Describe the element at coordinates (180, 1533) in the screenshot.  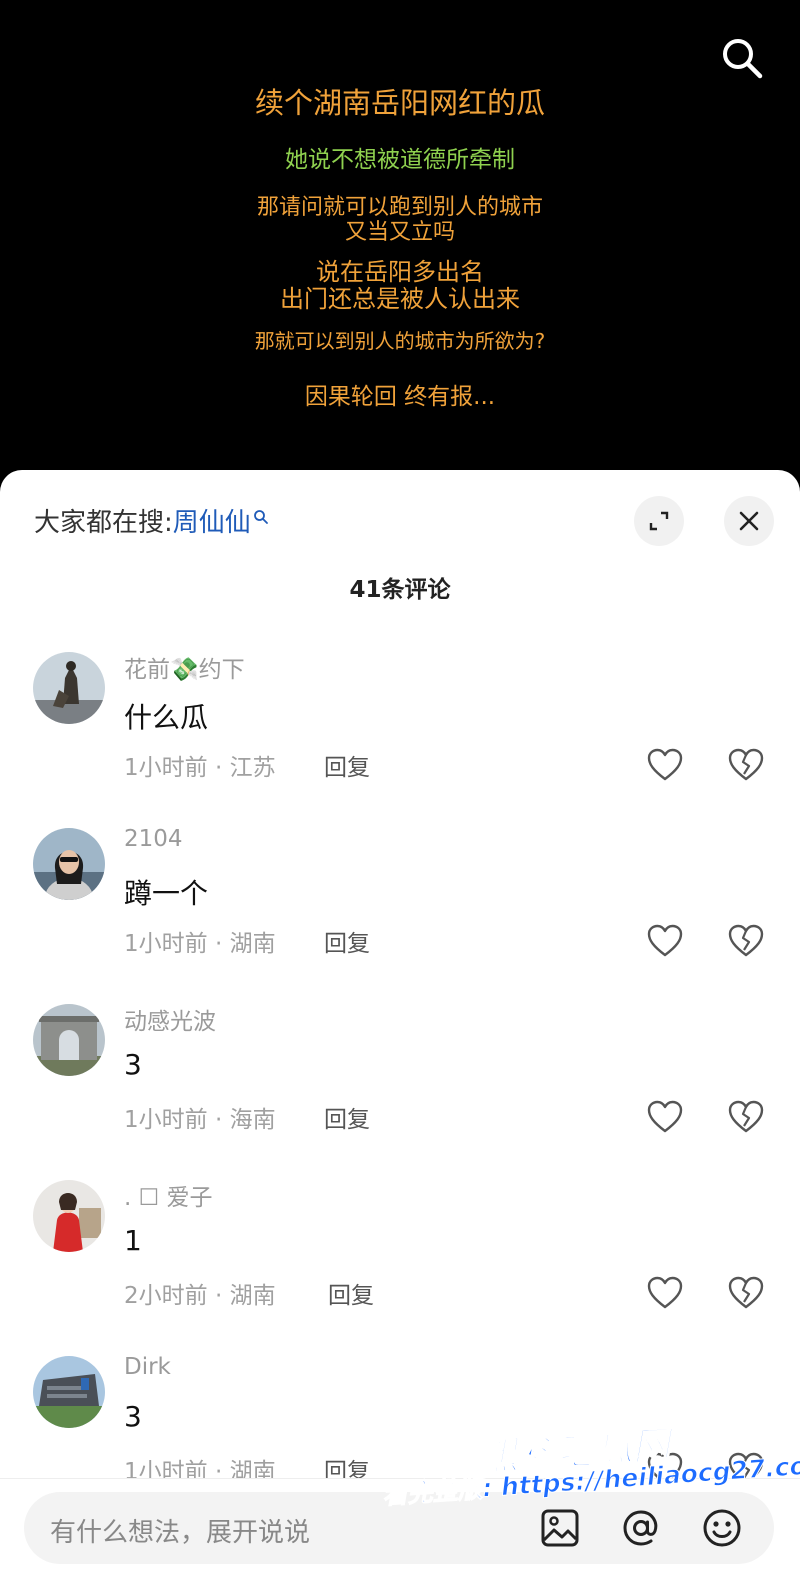
I see `comment-input-placeholder: 有什么想法，展开说说` at that location.